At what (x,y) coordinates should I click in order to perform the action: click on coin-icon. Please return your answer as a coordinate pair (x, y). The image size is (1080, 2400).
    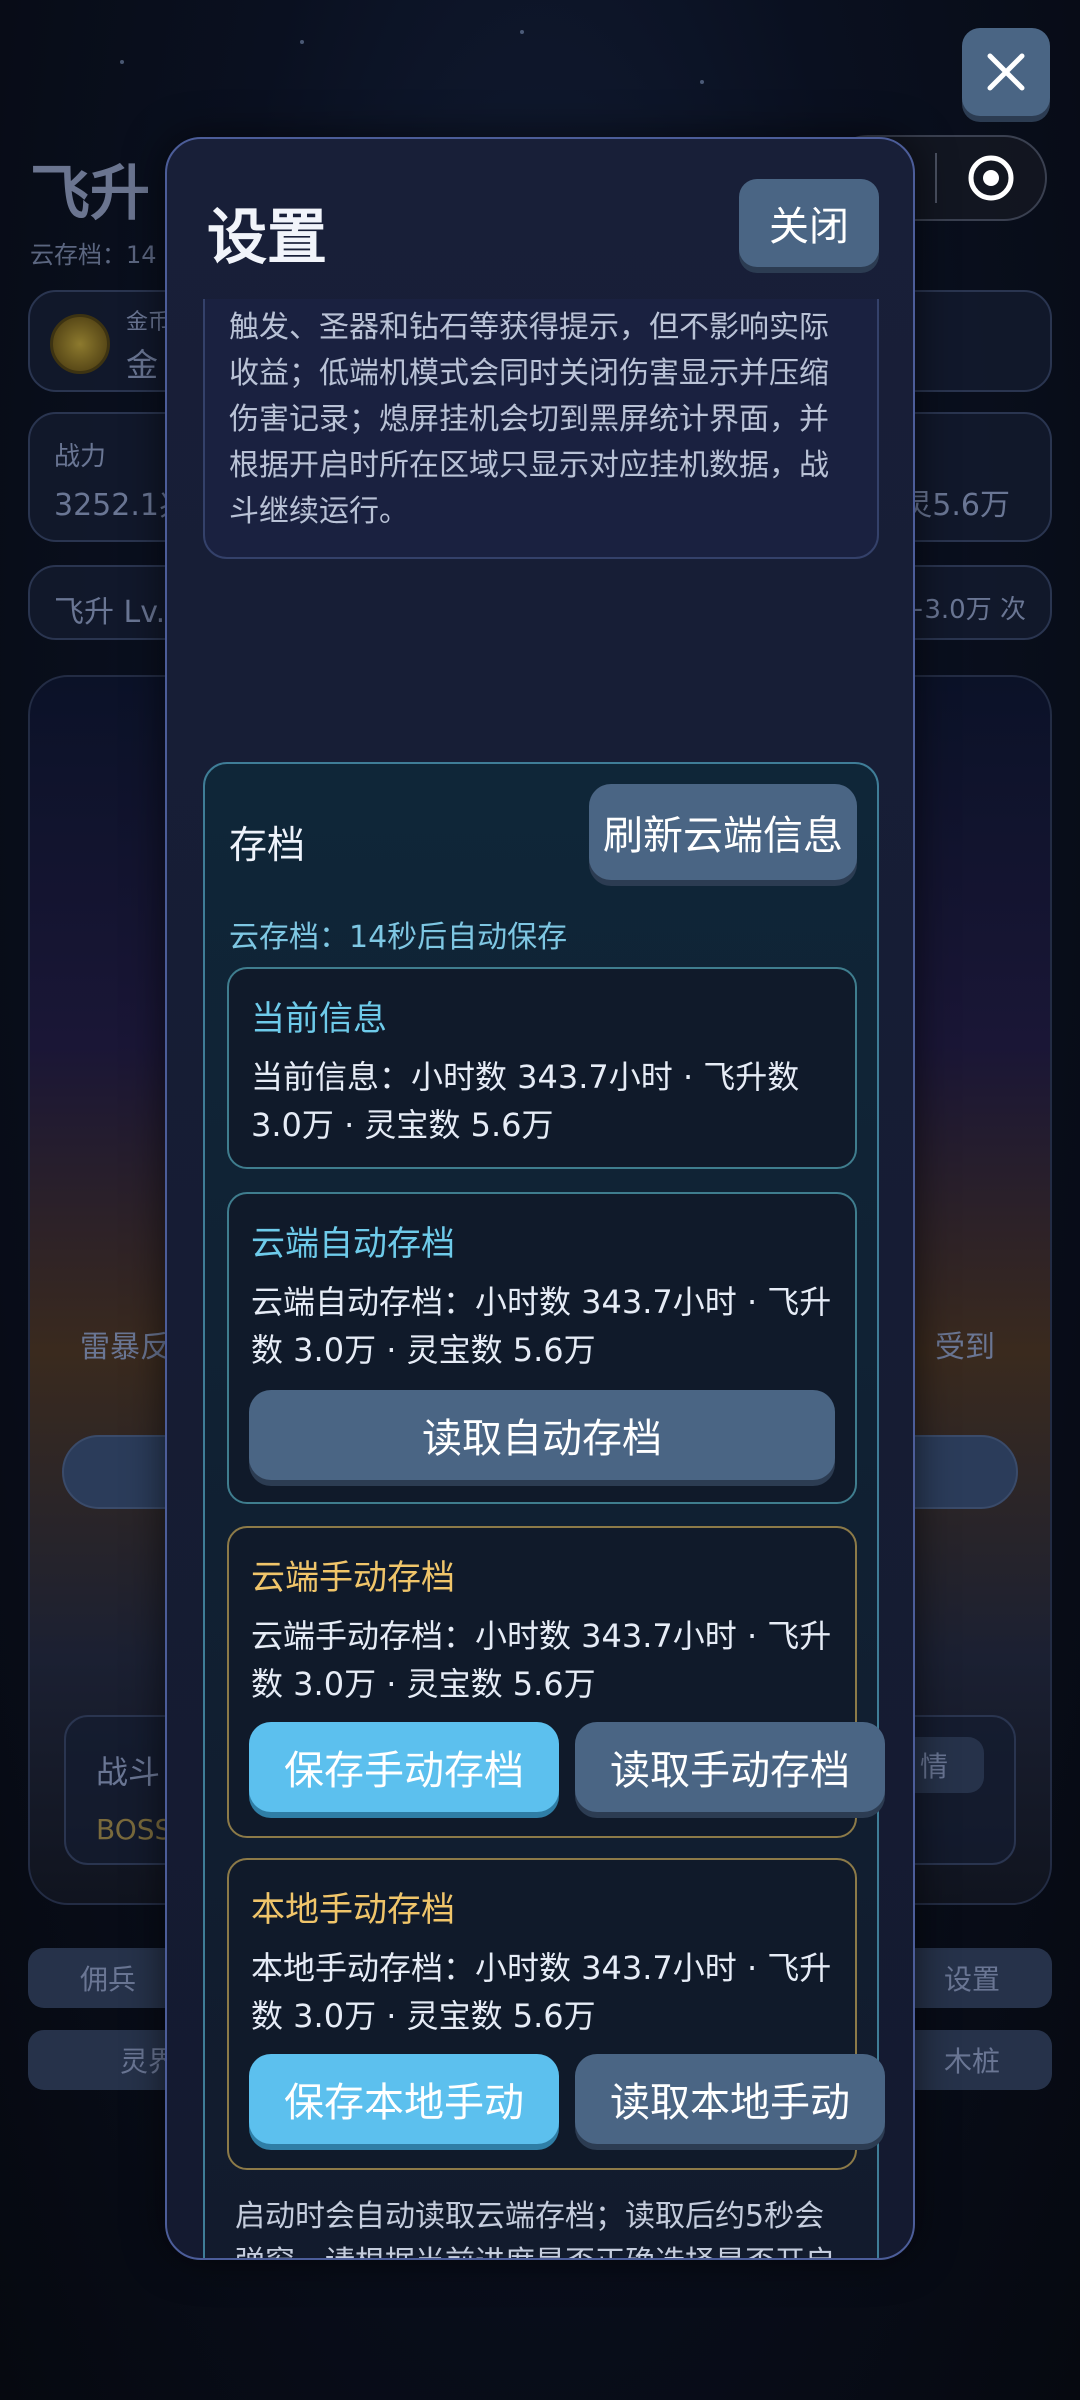
    Looking at the image, I should click on (80, 344).